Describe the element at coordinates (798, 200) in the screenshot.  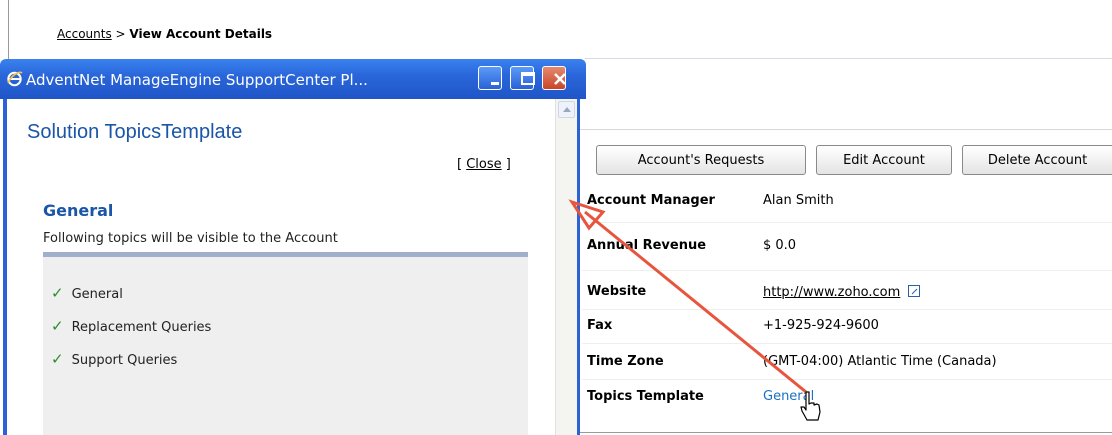
I see `account-manager-value: Alan Smith` at that location.